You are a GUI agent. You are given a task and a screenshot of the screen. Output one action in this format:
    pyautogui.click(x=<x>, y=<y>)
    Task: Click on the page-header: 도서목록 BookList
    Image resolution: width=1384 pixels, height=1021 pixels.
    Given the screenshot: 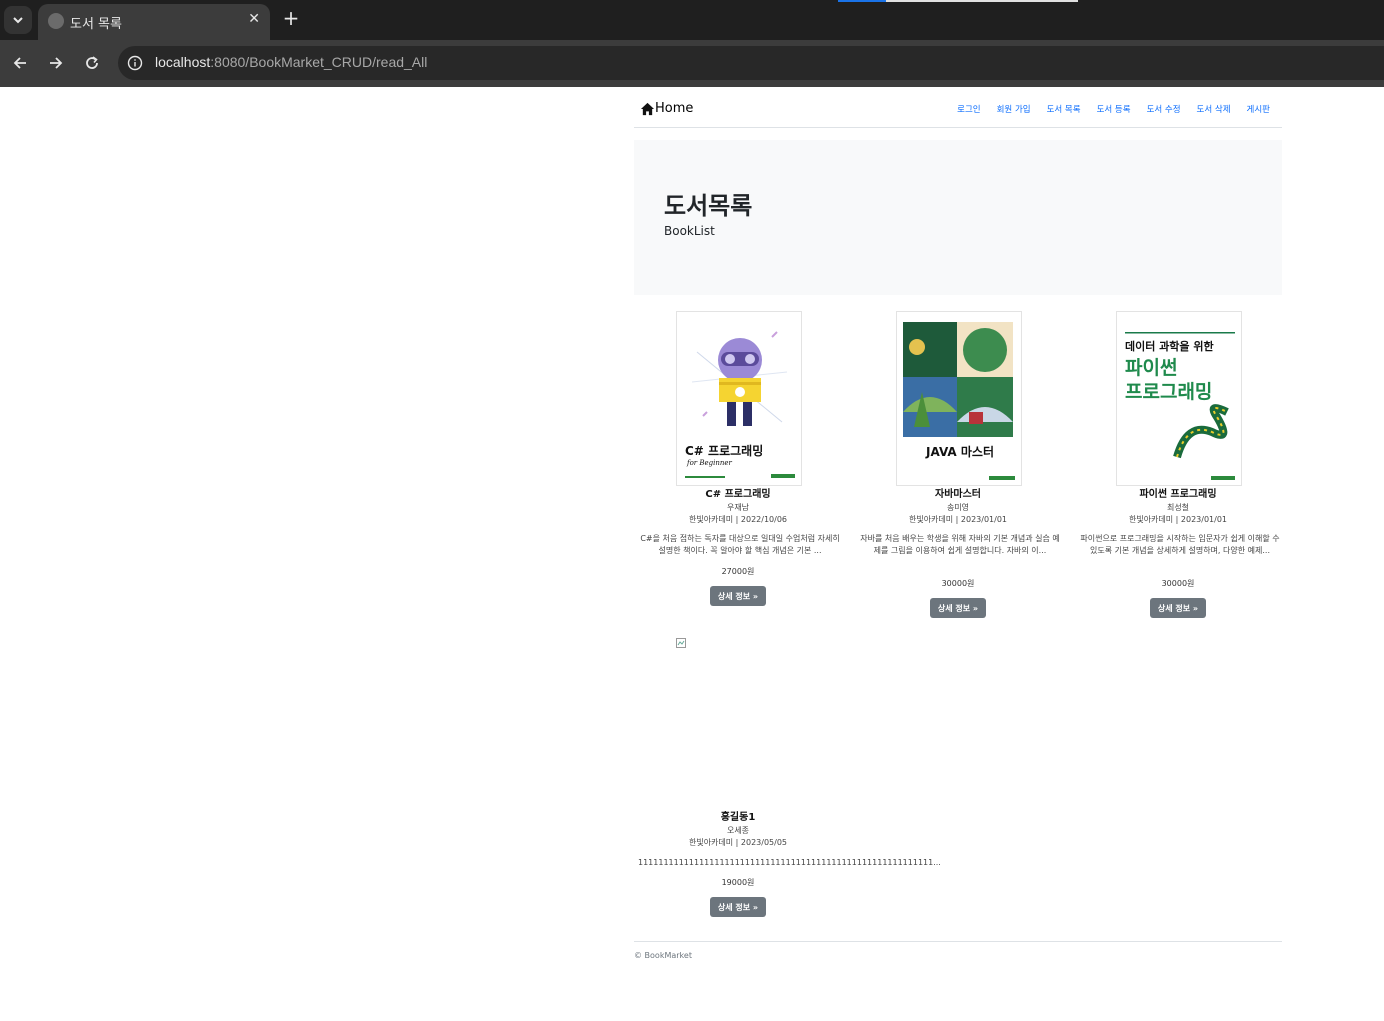 What is the action you would take?
    pyautogui.click(x=958, y=217)
    